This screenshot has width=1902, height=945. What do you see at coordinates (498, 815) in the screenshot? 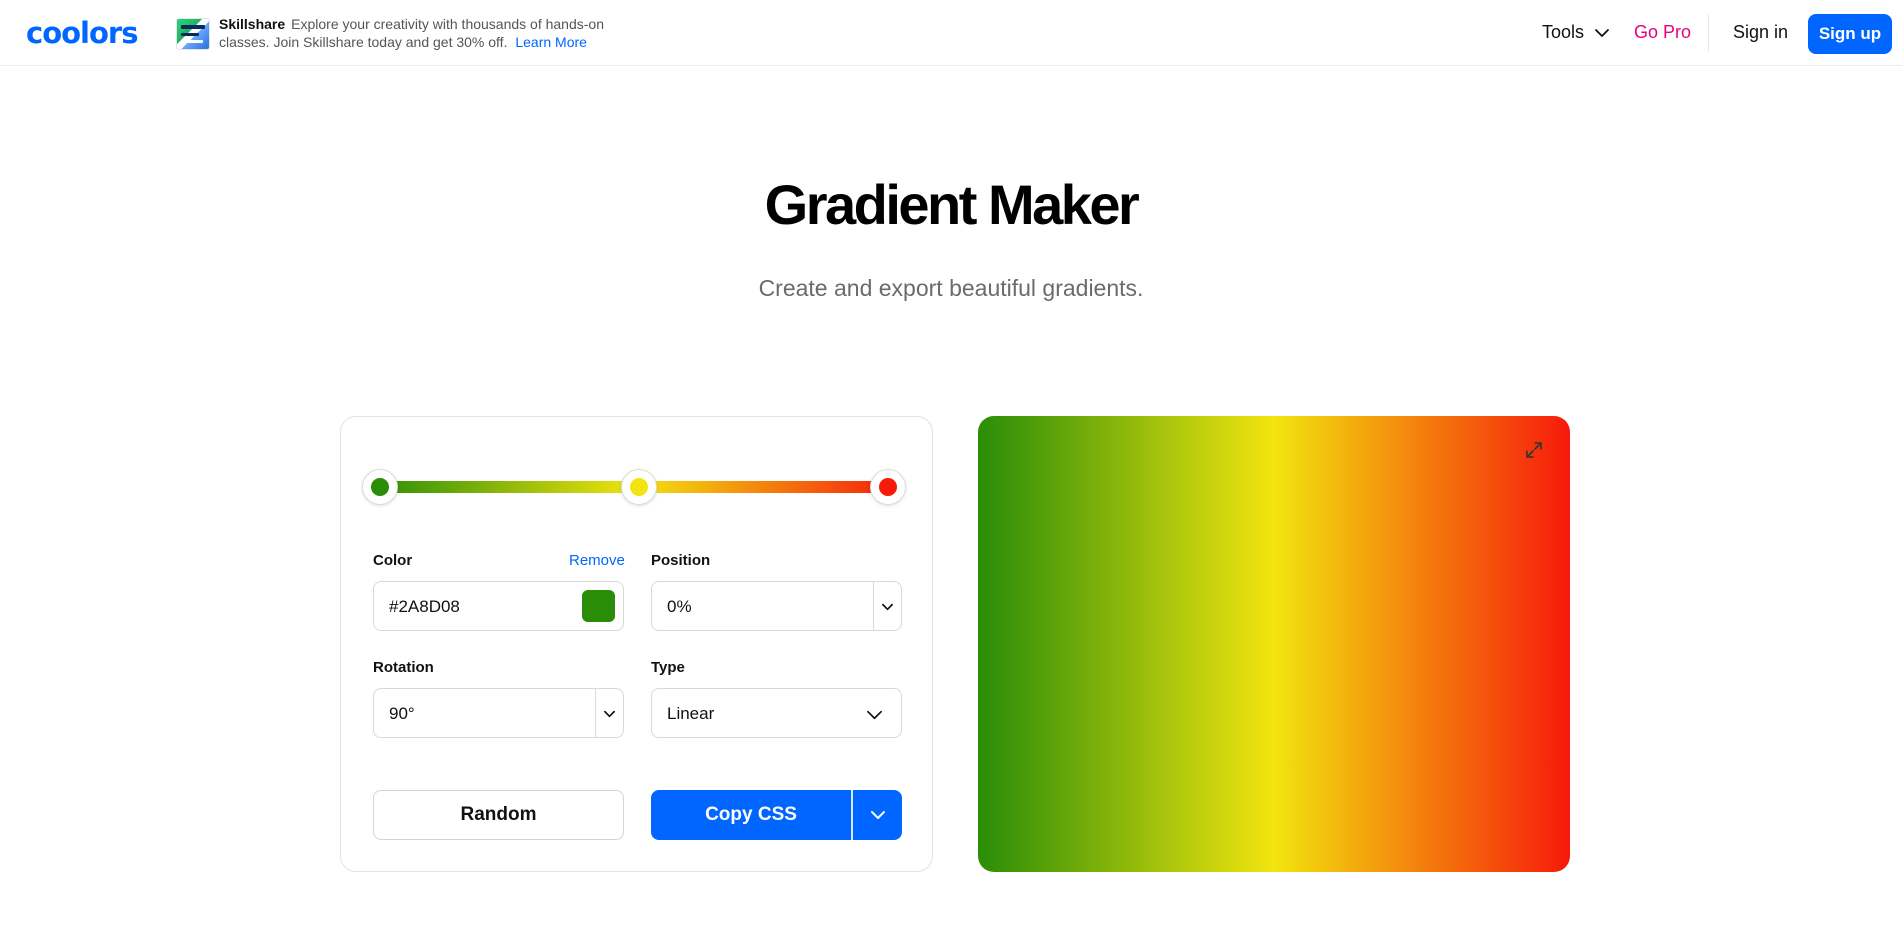
I see `random-button: Random` at bounding box center [498, 815].